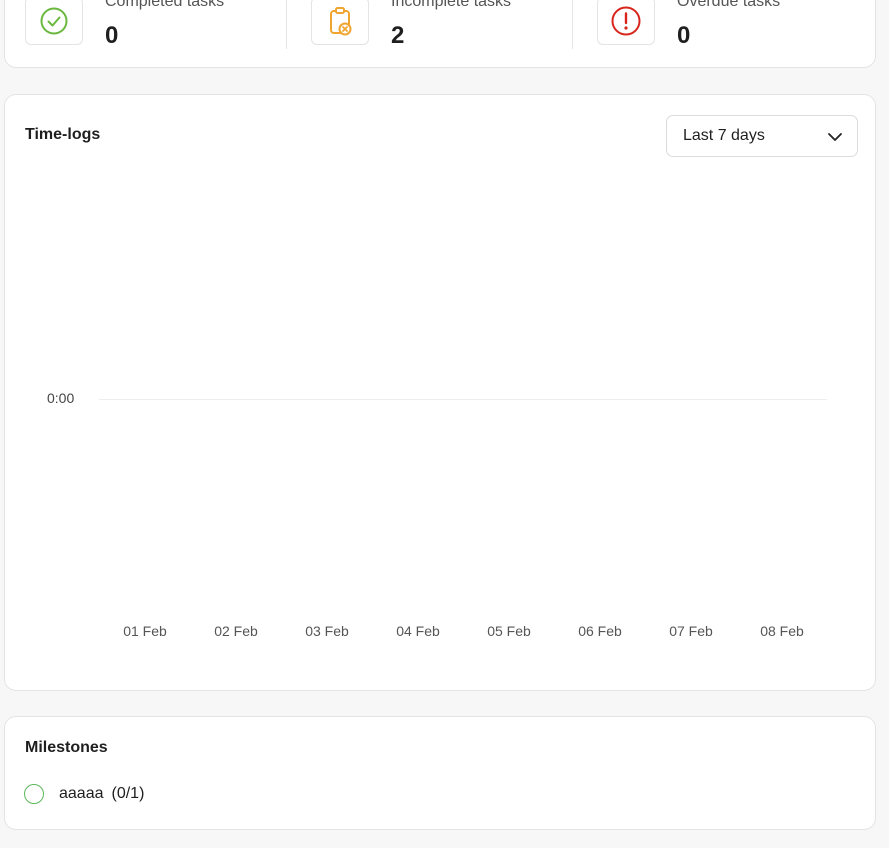  What do you see at coordinates (509, 631) in the screenshot?
I see `x-tick-label: 05 Feb` at bounding box center [509, 631].